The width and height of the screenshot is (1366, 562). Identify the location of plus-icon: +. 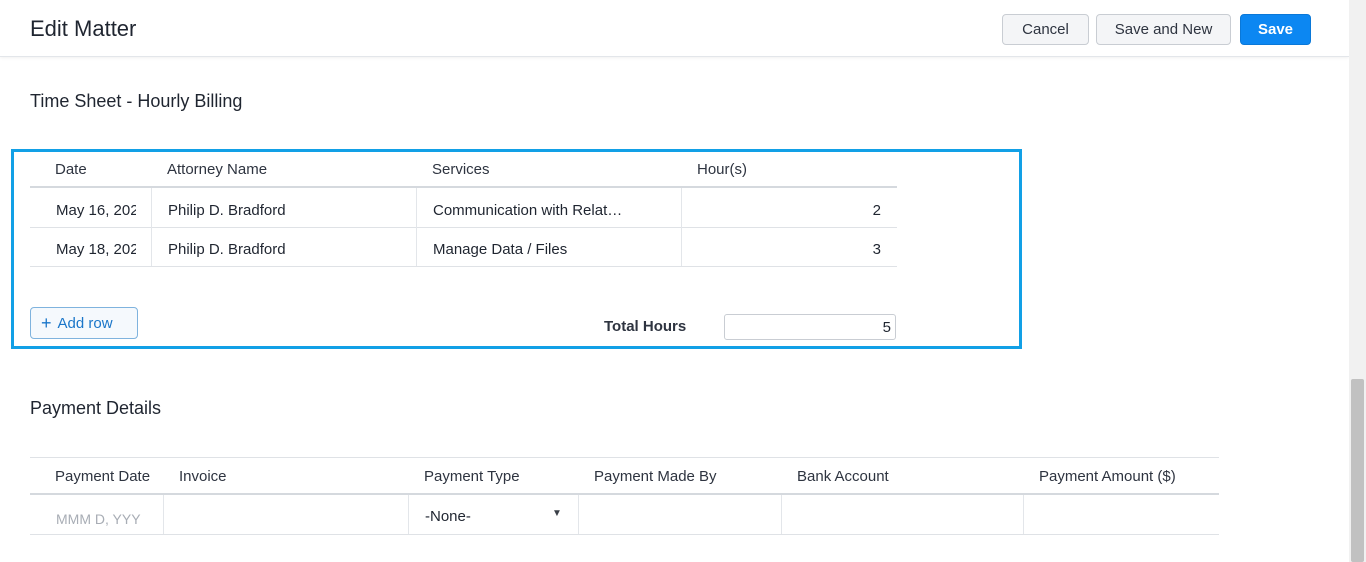
(46, 323).